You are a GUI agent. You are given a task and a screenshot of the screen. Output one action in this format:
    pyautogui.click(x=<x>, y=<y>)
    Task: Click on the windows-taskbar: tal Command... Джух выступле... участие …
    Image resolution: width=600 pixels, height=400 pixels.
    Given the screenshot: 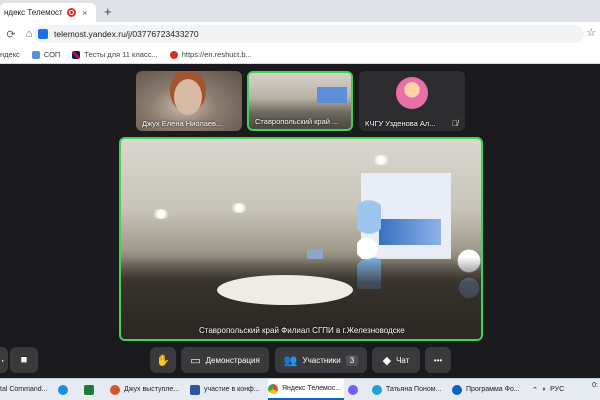 What is the action you would take?
    pyautogui.click(x=300, y=389)
    